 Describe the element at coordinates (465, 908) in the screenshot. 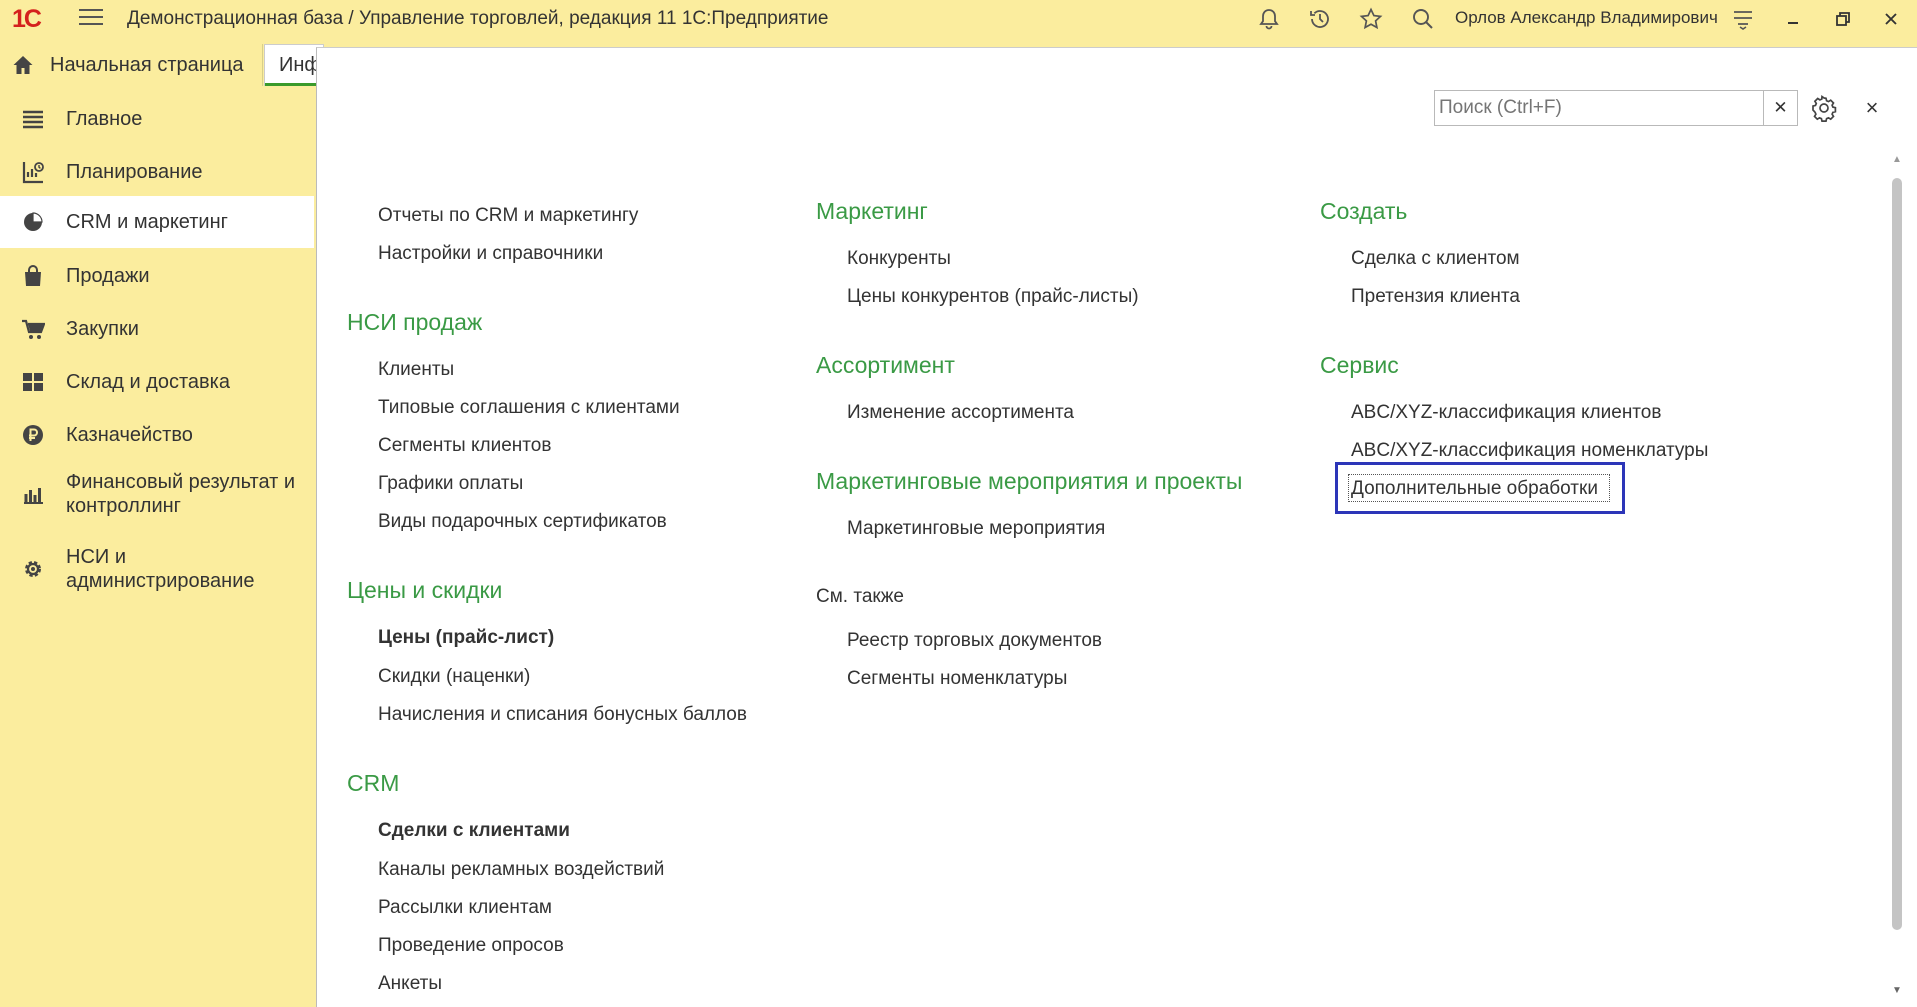

I see `link-mailings: Рассылки клиентам` at that location.